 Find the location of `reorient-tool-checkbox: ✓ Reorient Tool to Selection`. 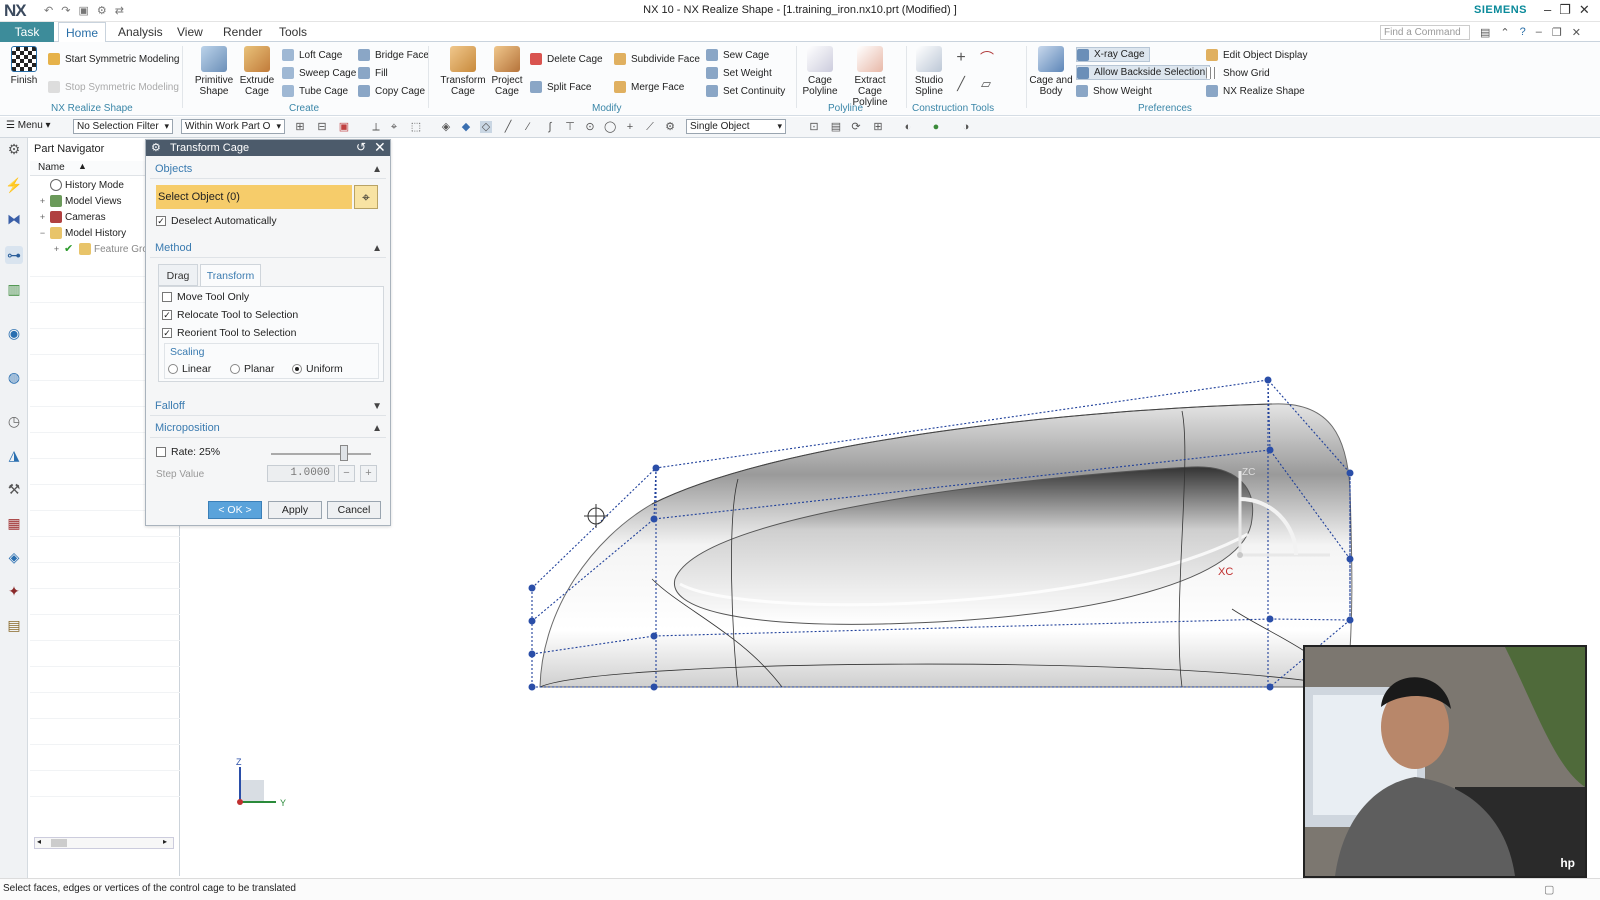

reorient-tool-checkbox: ✓ Reorient Tool to Selection is located at coordinates (229, 333).